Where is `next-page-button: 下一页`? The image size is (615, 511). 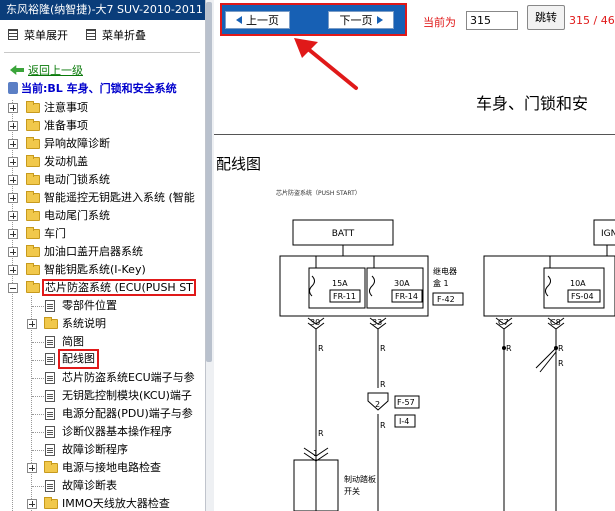
next-page-button: 下一页 is located at coordinates (361, 20).